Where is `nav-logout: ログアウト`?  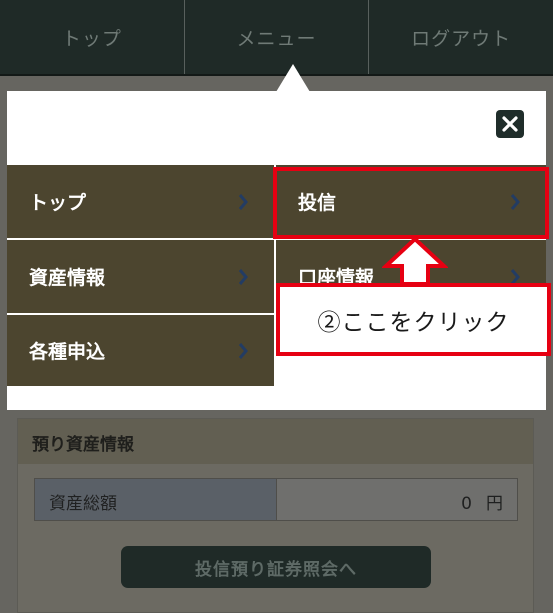
nav-logout: ログアウト is located at coordinates (460, 37).